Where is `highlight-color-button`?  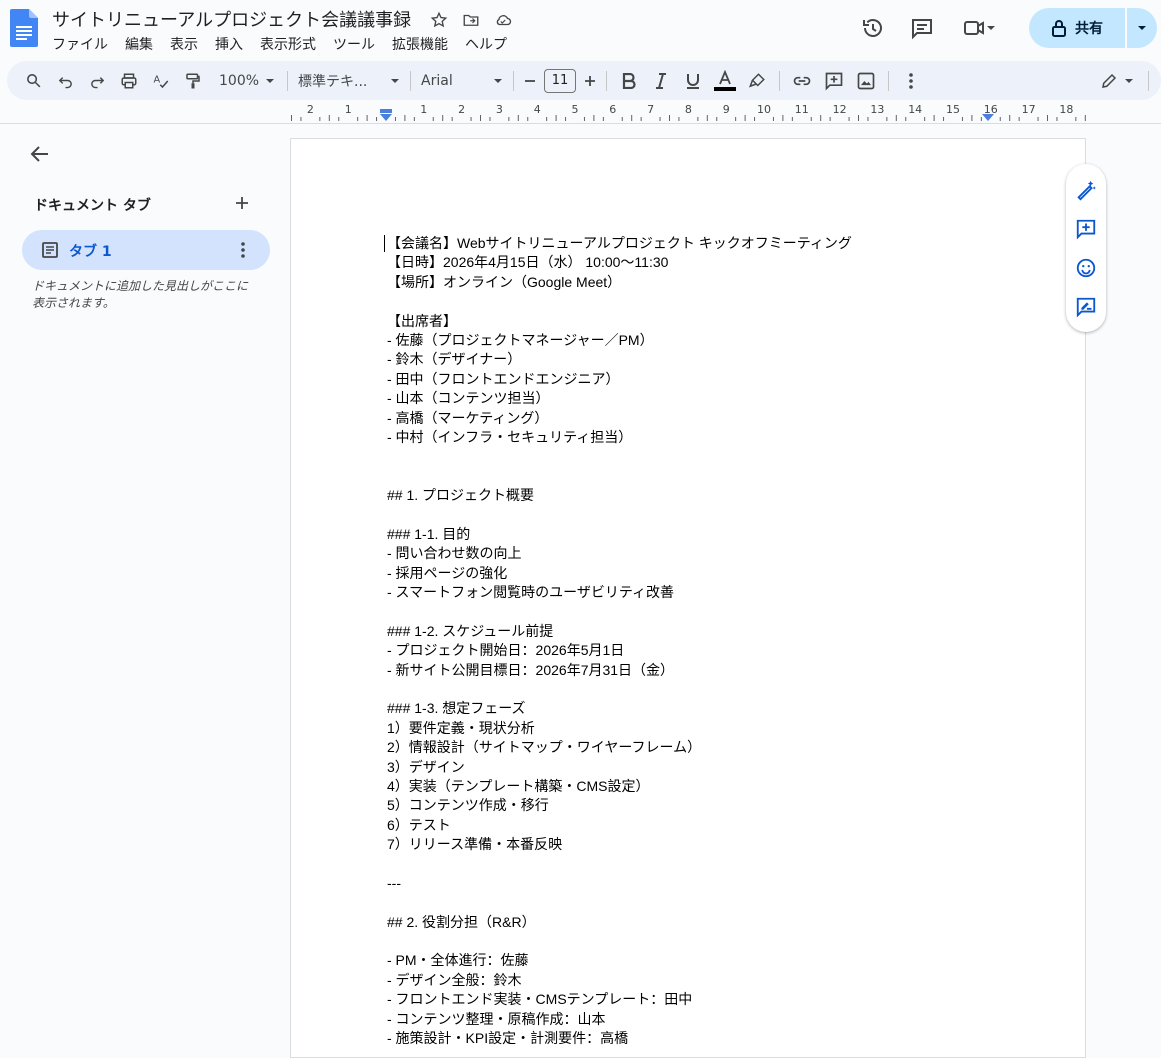 highlight-color-button is located at coordinates (757, 81).